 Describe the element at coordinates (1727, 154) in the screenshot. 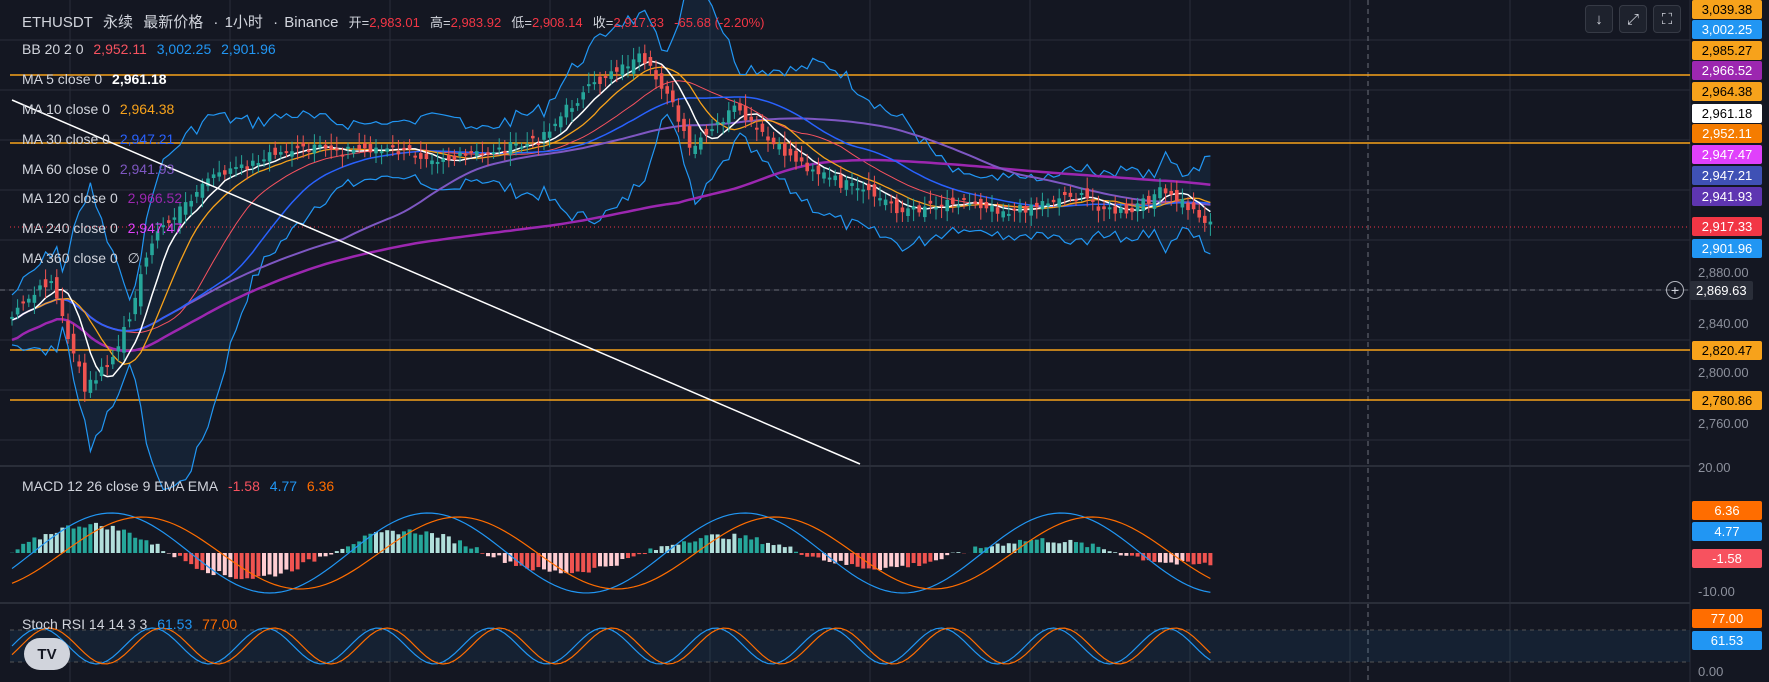

I see `price-tag: 2,947.47` at that location.